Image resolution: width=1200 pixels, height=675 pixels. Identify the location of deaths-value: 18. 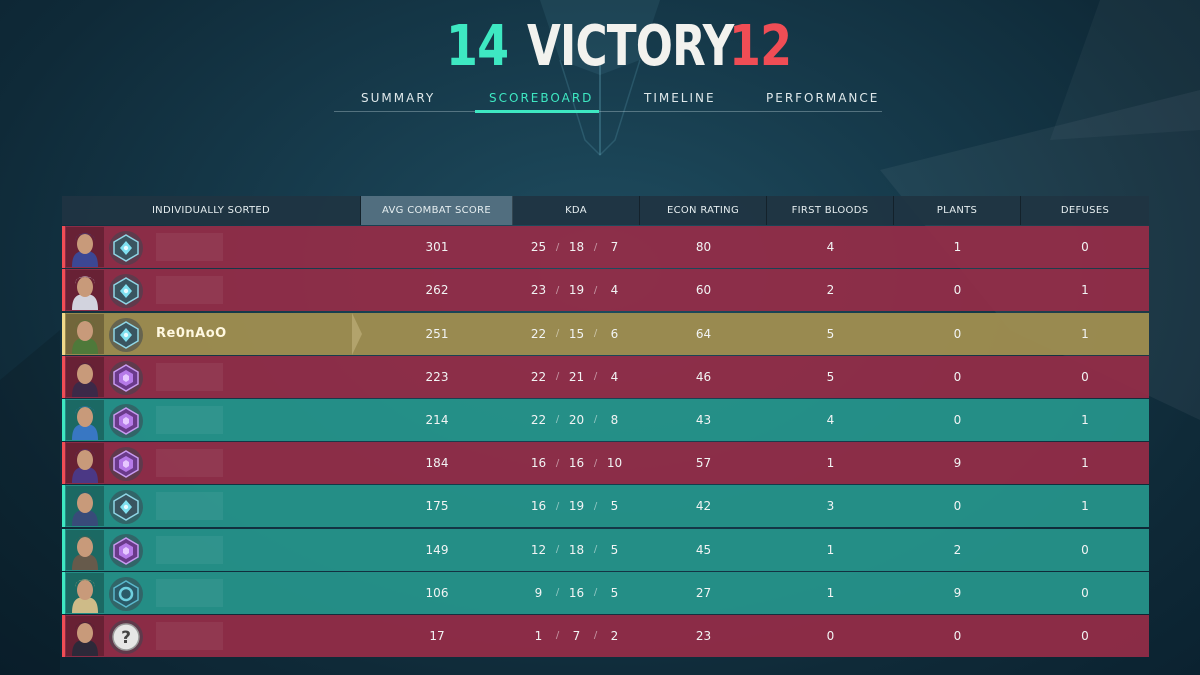
(576, 549).